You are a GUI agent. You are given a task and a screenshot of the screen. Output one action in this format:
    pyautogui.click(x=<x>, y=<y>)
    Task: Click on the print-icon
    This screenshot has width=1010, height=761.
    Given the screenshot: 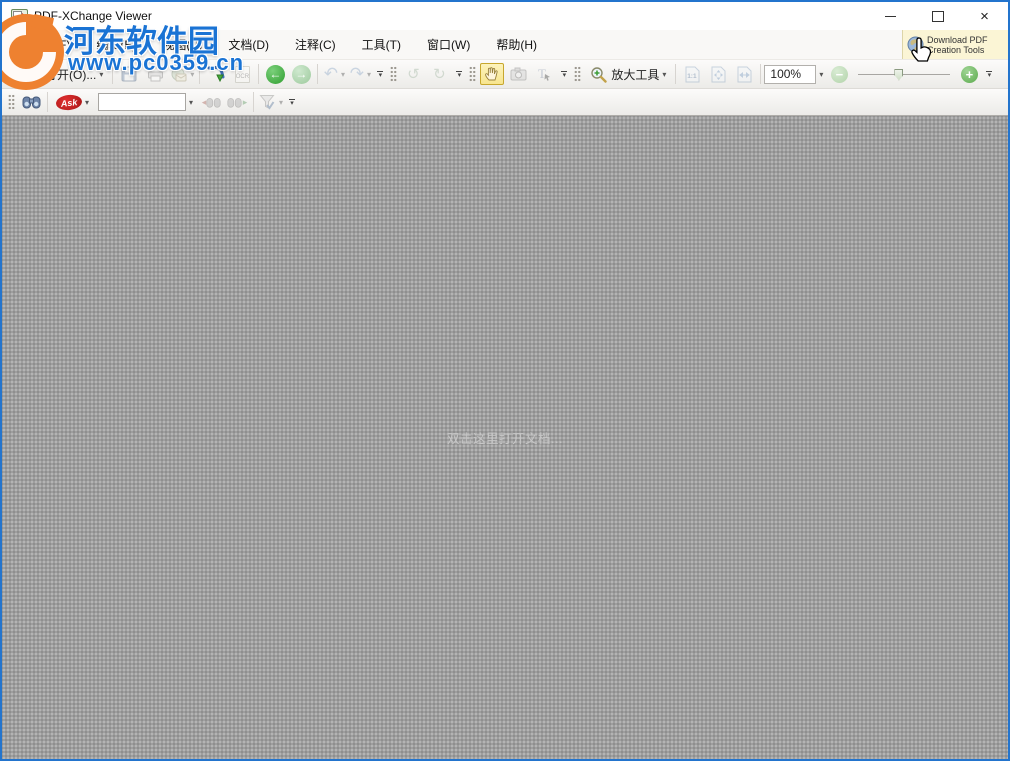 What is the action you would take?
    pyautogui.click(x=155, y=74)
    